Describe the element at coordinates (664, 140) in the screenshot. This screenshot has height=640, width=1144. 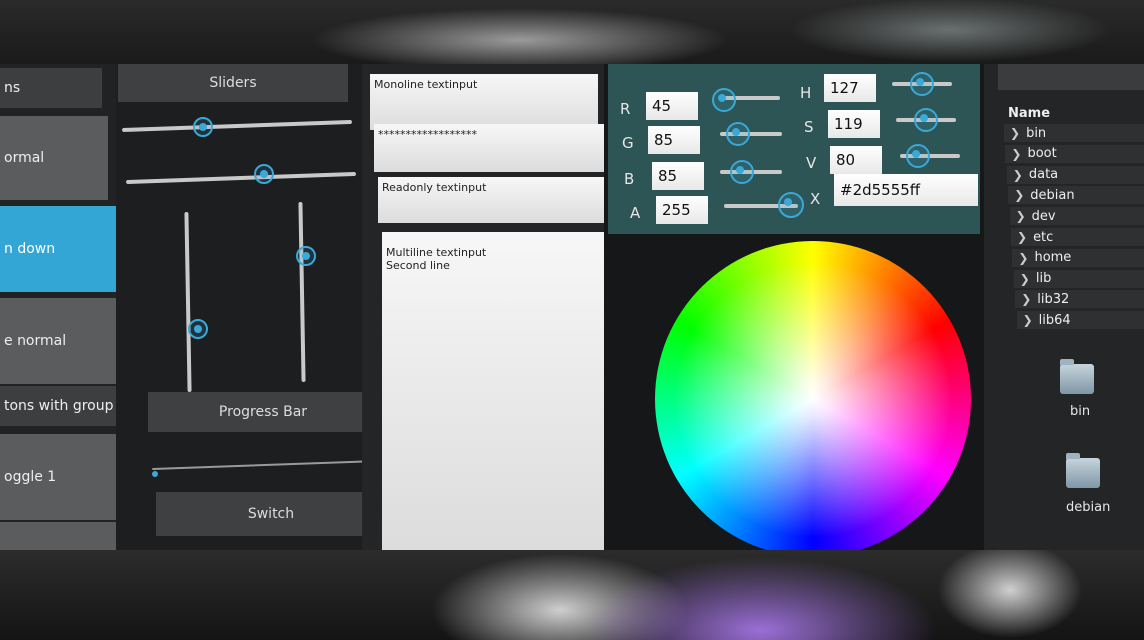
I see `g-value: 85` at that location.